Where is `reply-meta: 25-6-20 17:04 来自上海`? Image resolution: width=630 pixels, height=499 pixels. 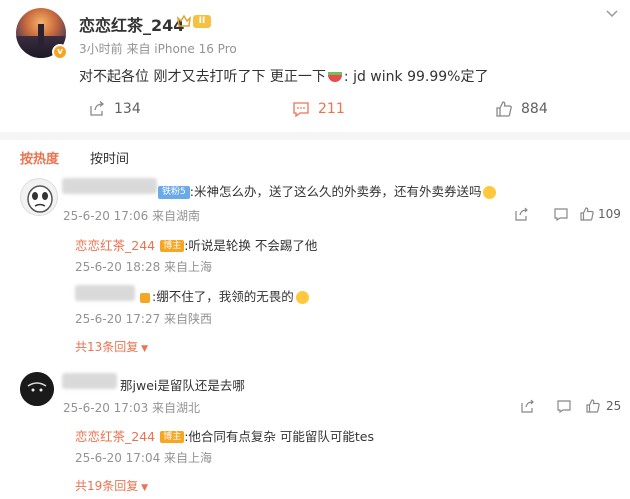
reply-meta: 25-6-20 17:04 来自上海 is located at coordinates (144, 458).